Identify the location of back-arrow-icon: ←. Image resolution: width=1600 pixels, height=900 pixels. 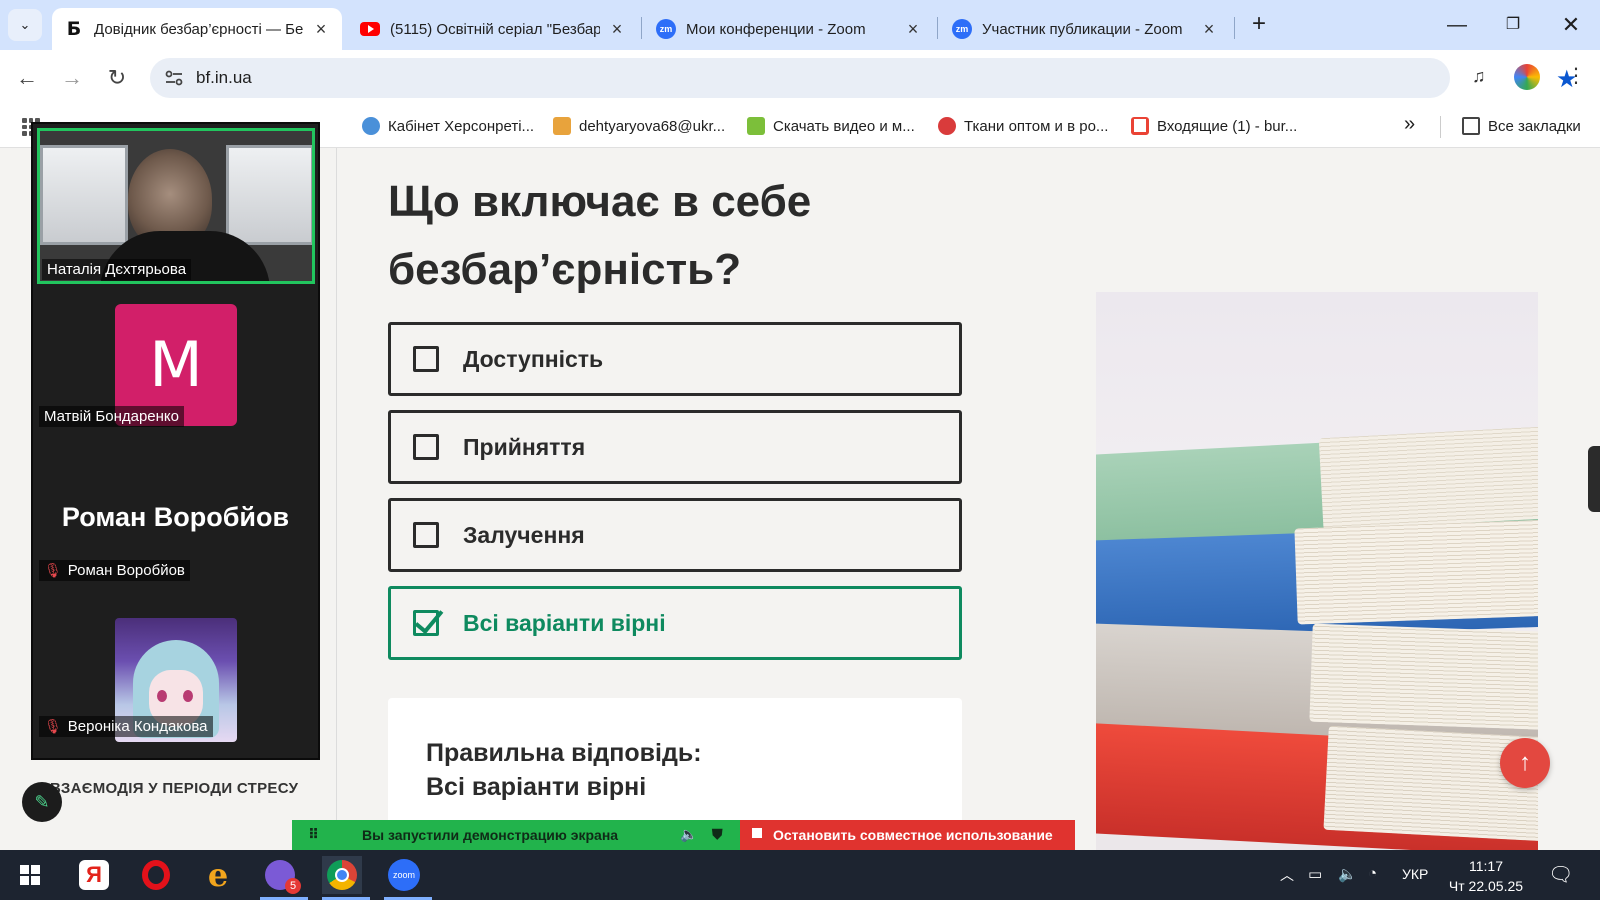
(27, 78).